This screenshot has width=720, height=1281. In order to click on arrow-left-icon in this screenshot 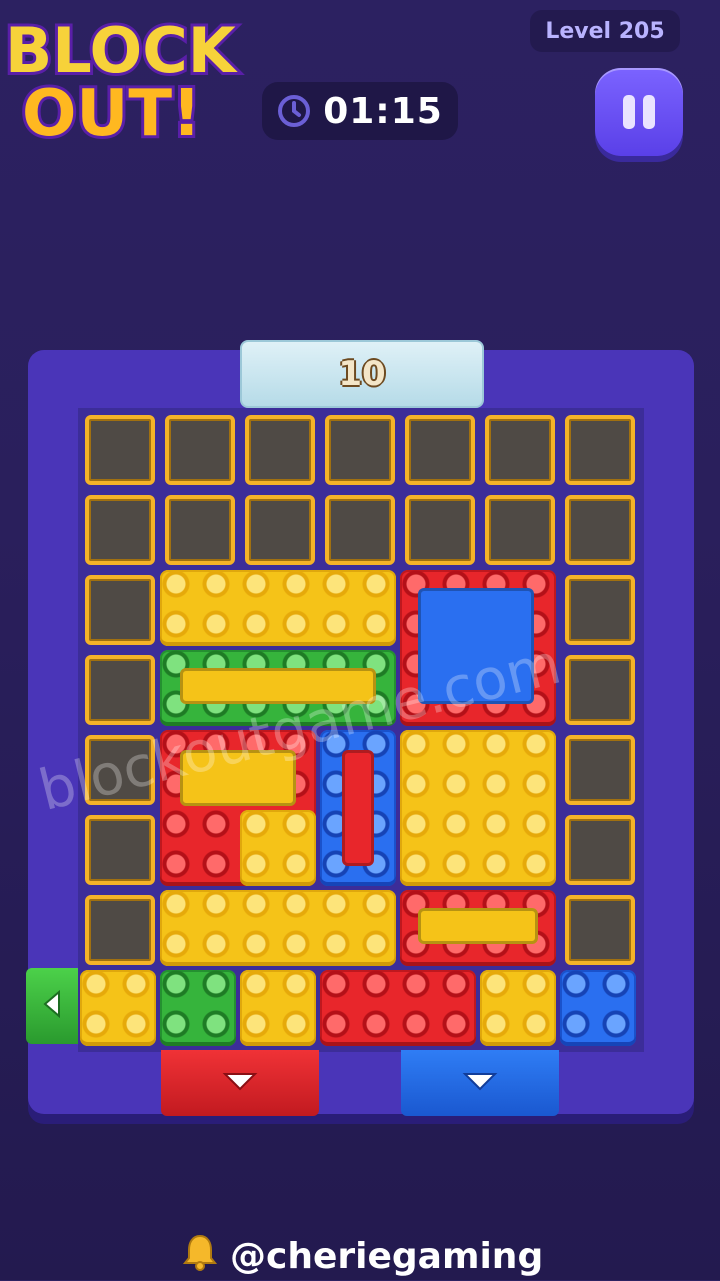, I will do `click(52, 1006)`.